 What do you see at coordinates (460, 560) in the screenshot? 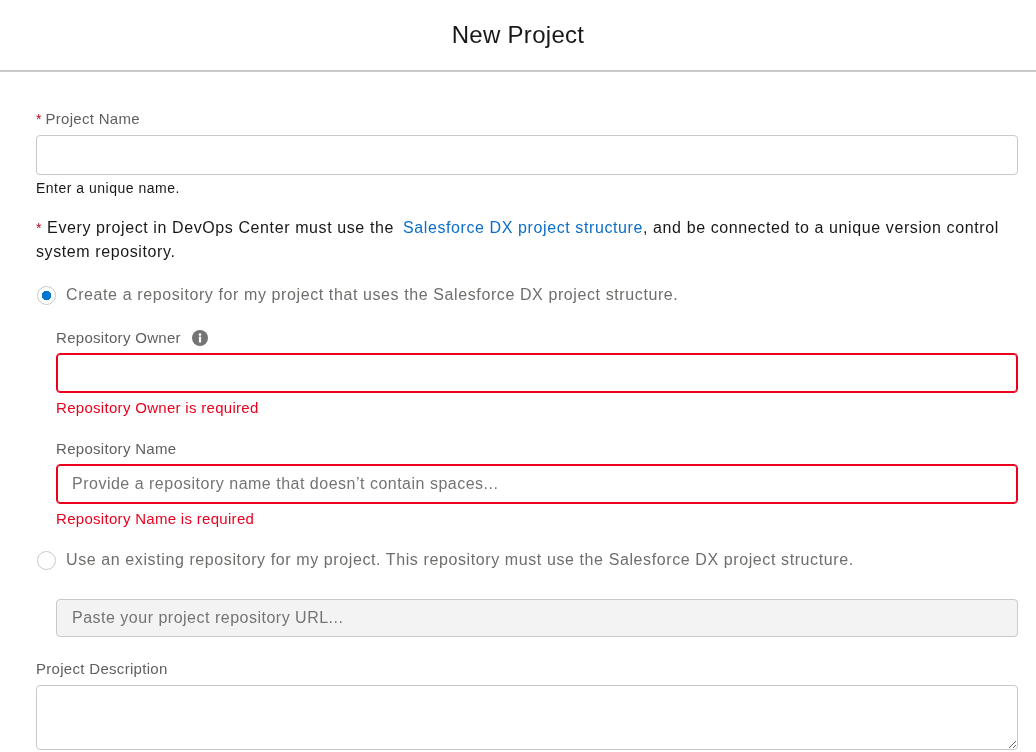
I see `radio-label: Use an existing repository for my project. This repository must use the Salesforce DX project structure.` at bounding box center [460, 560].